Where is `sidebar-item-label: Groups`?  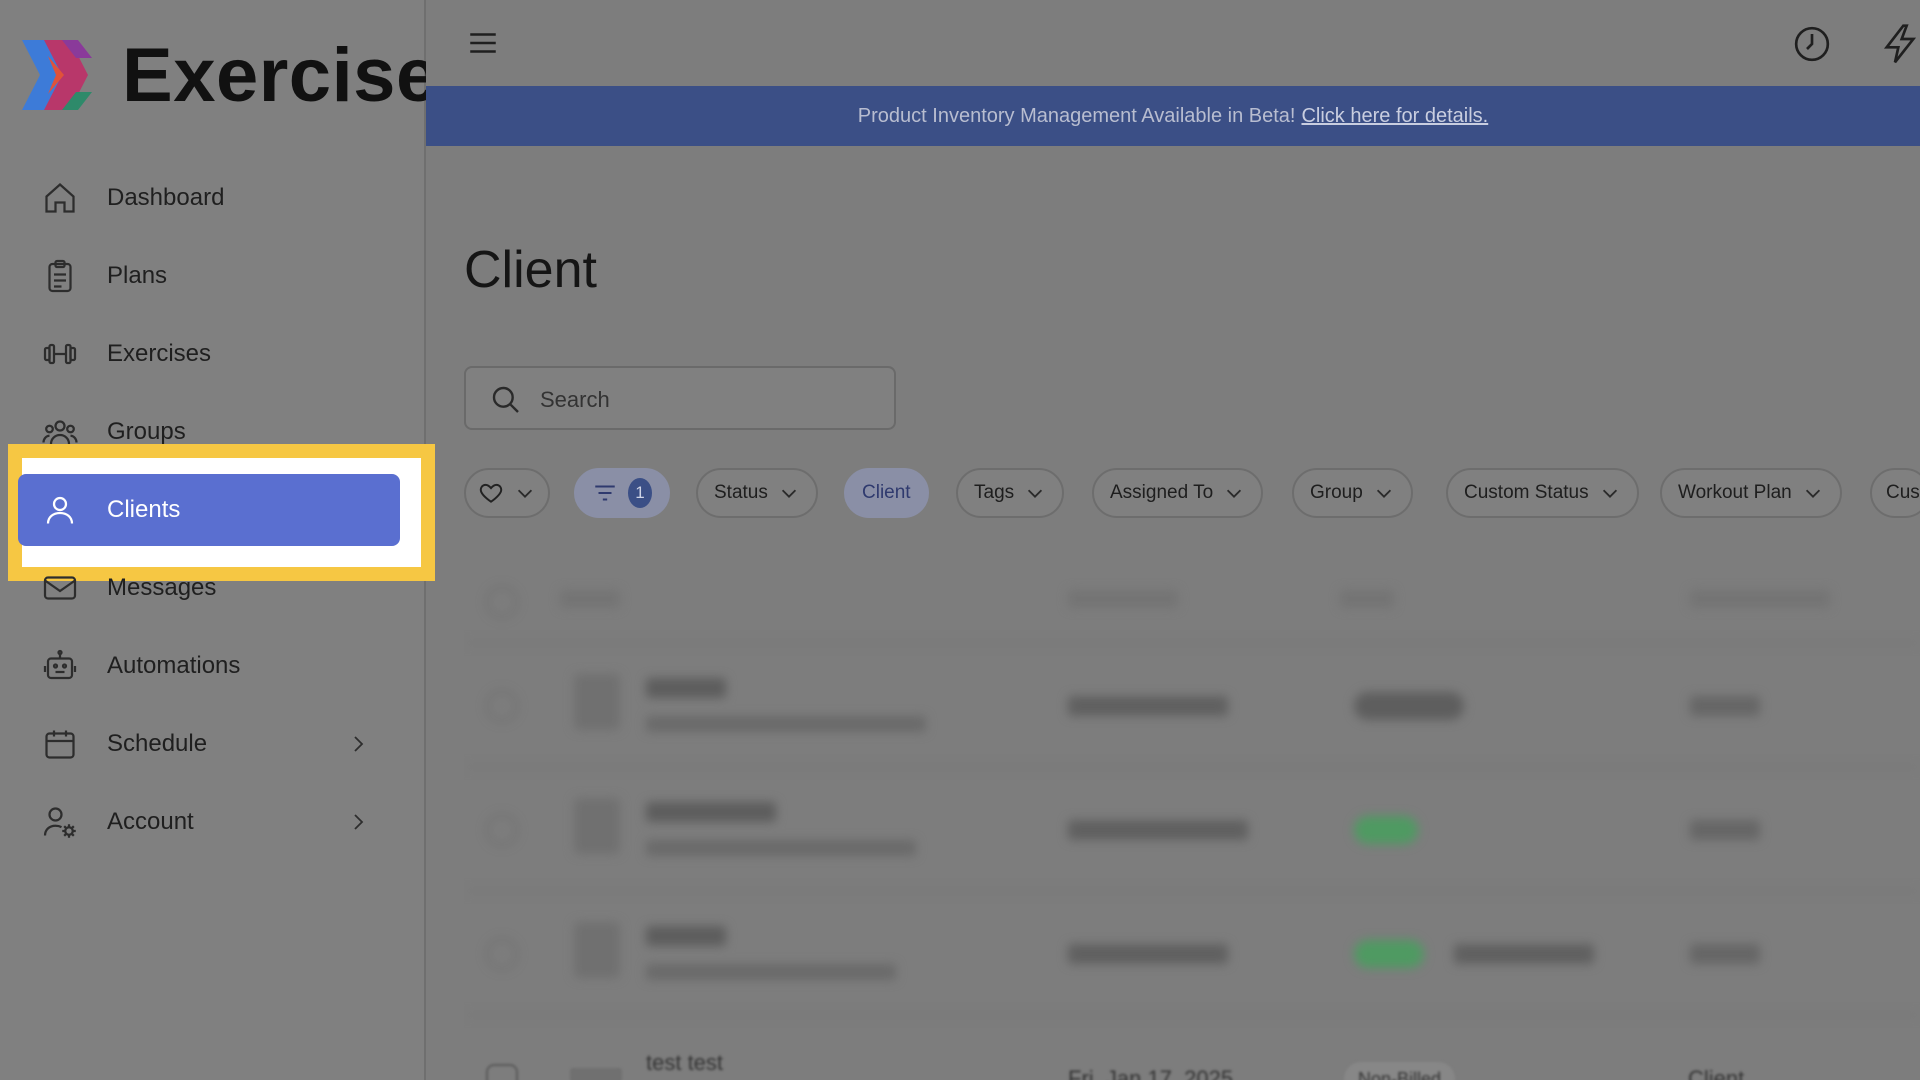 sidebar-item-label: Groups is located at coordinates (146, 431).